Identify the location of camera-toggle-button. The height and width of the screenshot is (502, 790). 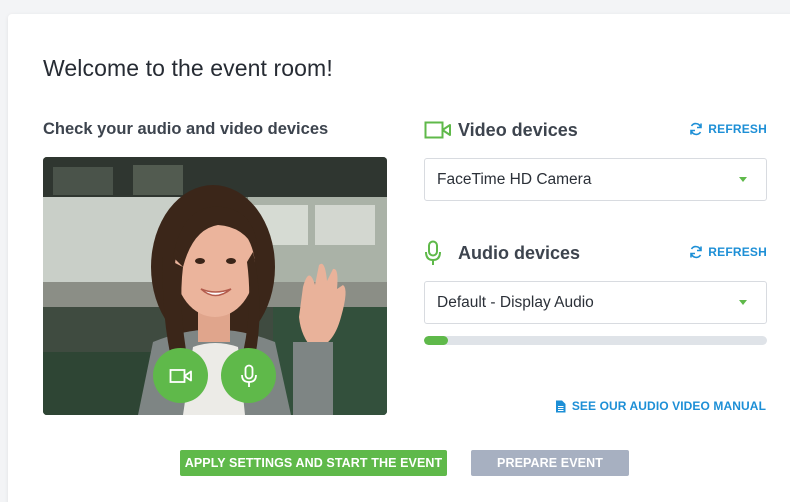
(180, 375).